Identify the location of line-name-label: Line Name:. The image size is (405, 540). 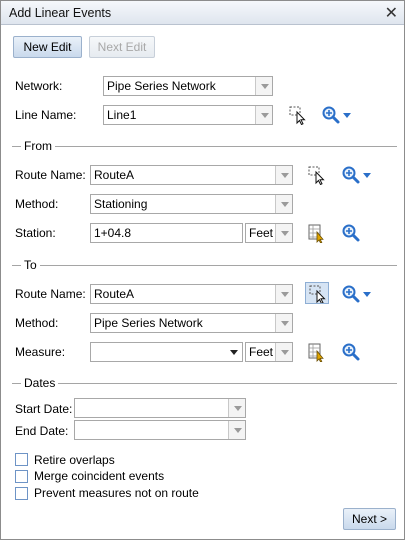
(46, 115).